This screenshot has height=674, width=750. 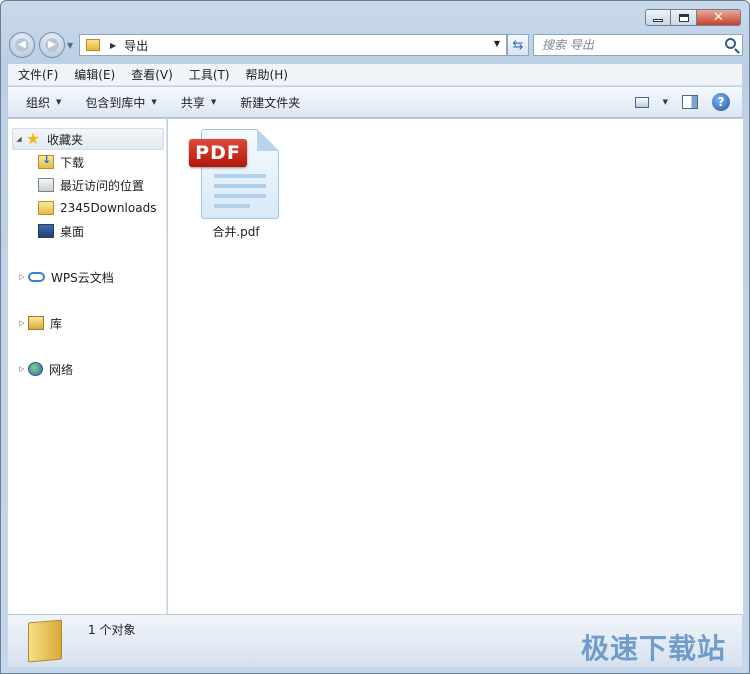 What do you see at coordinates (152, 74) in the screenshot?
I see `menu-view: 查看(V)` at bounding box center [152, 74].